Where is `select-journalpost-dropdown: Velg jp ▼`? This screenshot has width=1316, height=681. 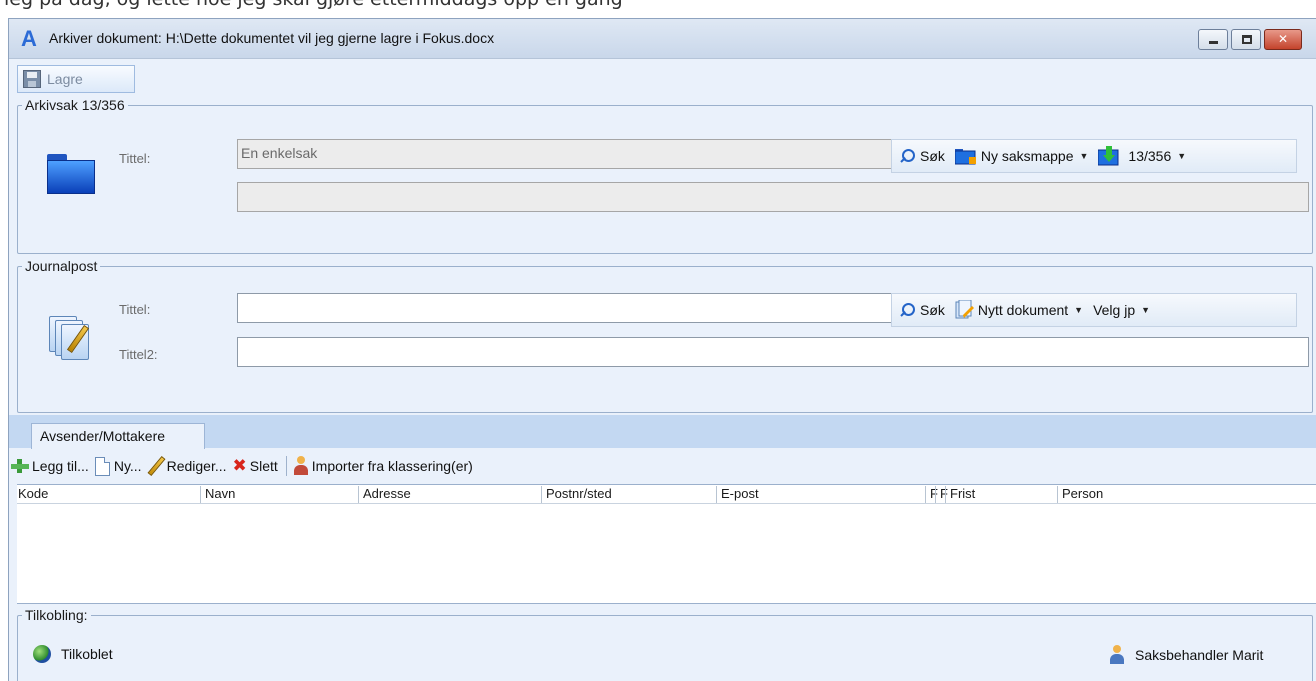
select-journalpost-dropdown: Velg jp ▼ is located at coordinates (1121, 310).